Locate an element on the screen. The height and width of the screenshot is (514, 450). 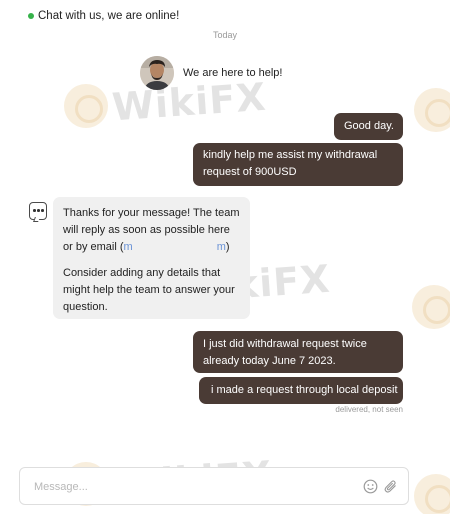
agent-intro: We are here to help! is located at coordinates (211, 73).